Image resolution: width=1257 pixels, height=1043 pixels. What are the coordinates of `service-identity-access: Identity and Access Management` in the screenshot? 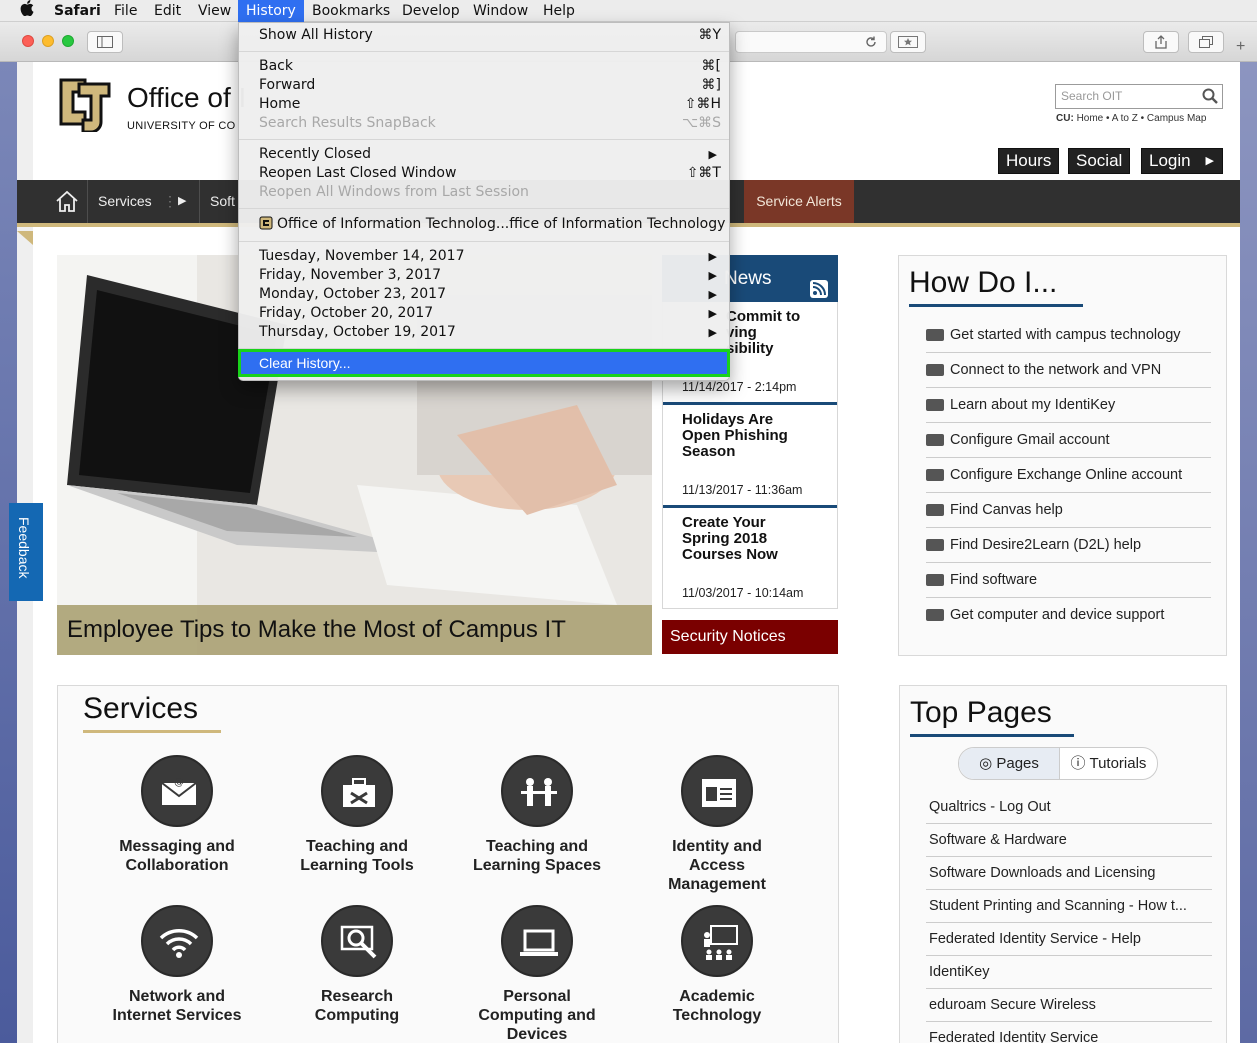 It's located at (717, 824).